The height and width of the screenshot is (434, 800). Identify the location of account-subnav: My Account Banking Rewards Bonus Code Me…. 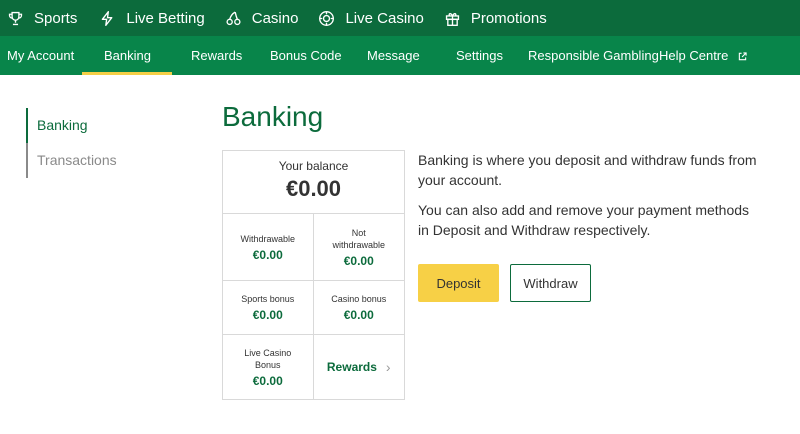
(400, 55).